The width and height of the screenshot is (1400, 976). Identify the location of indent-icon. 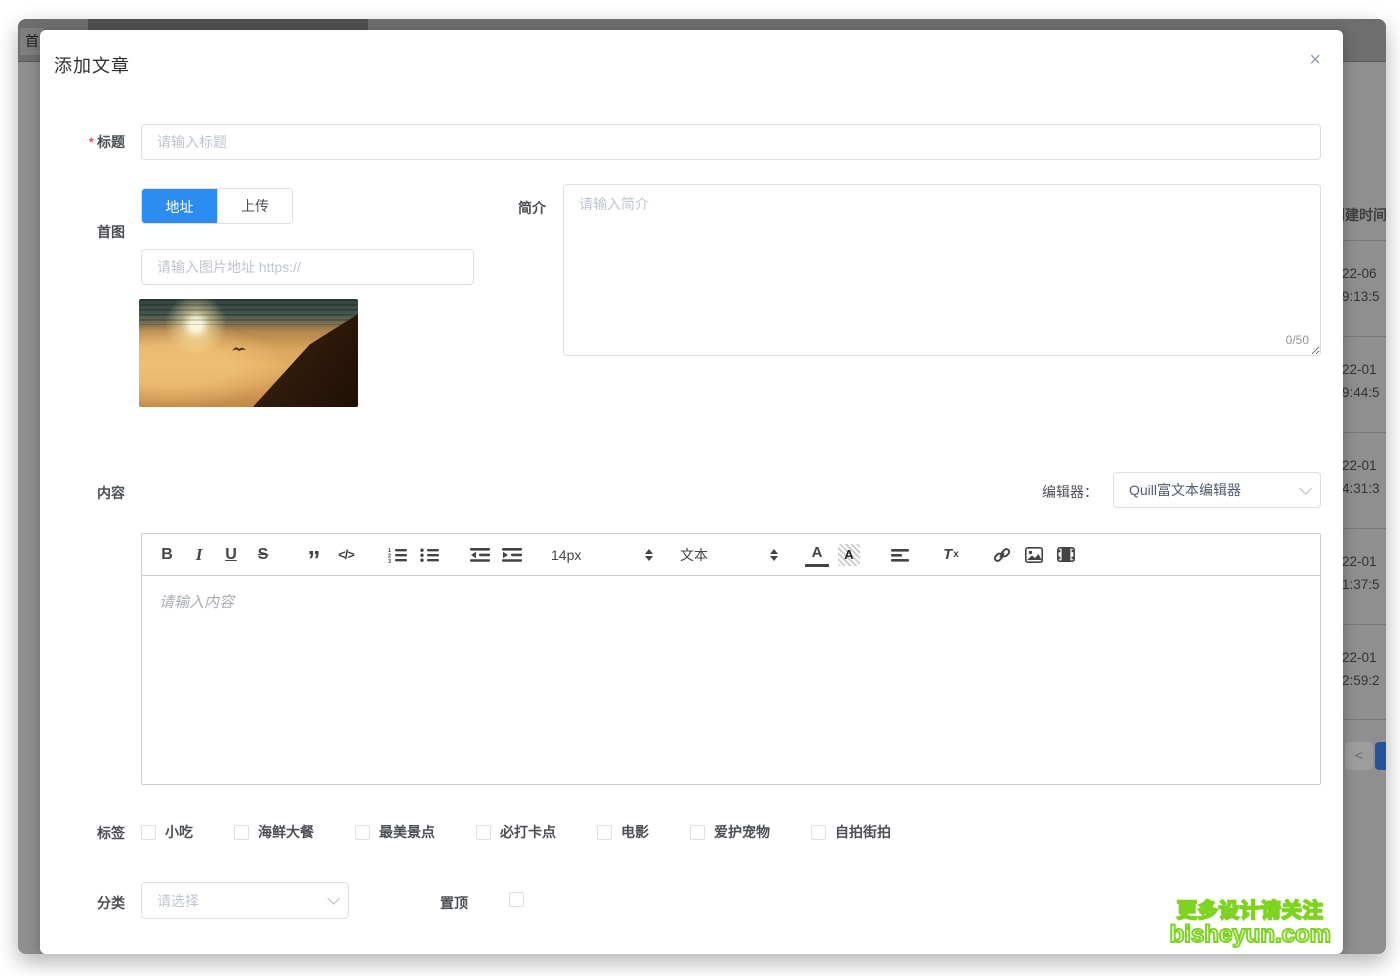
(512, 555).